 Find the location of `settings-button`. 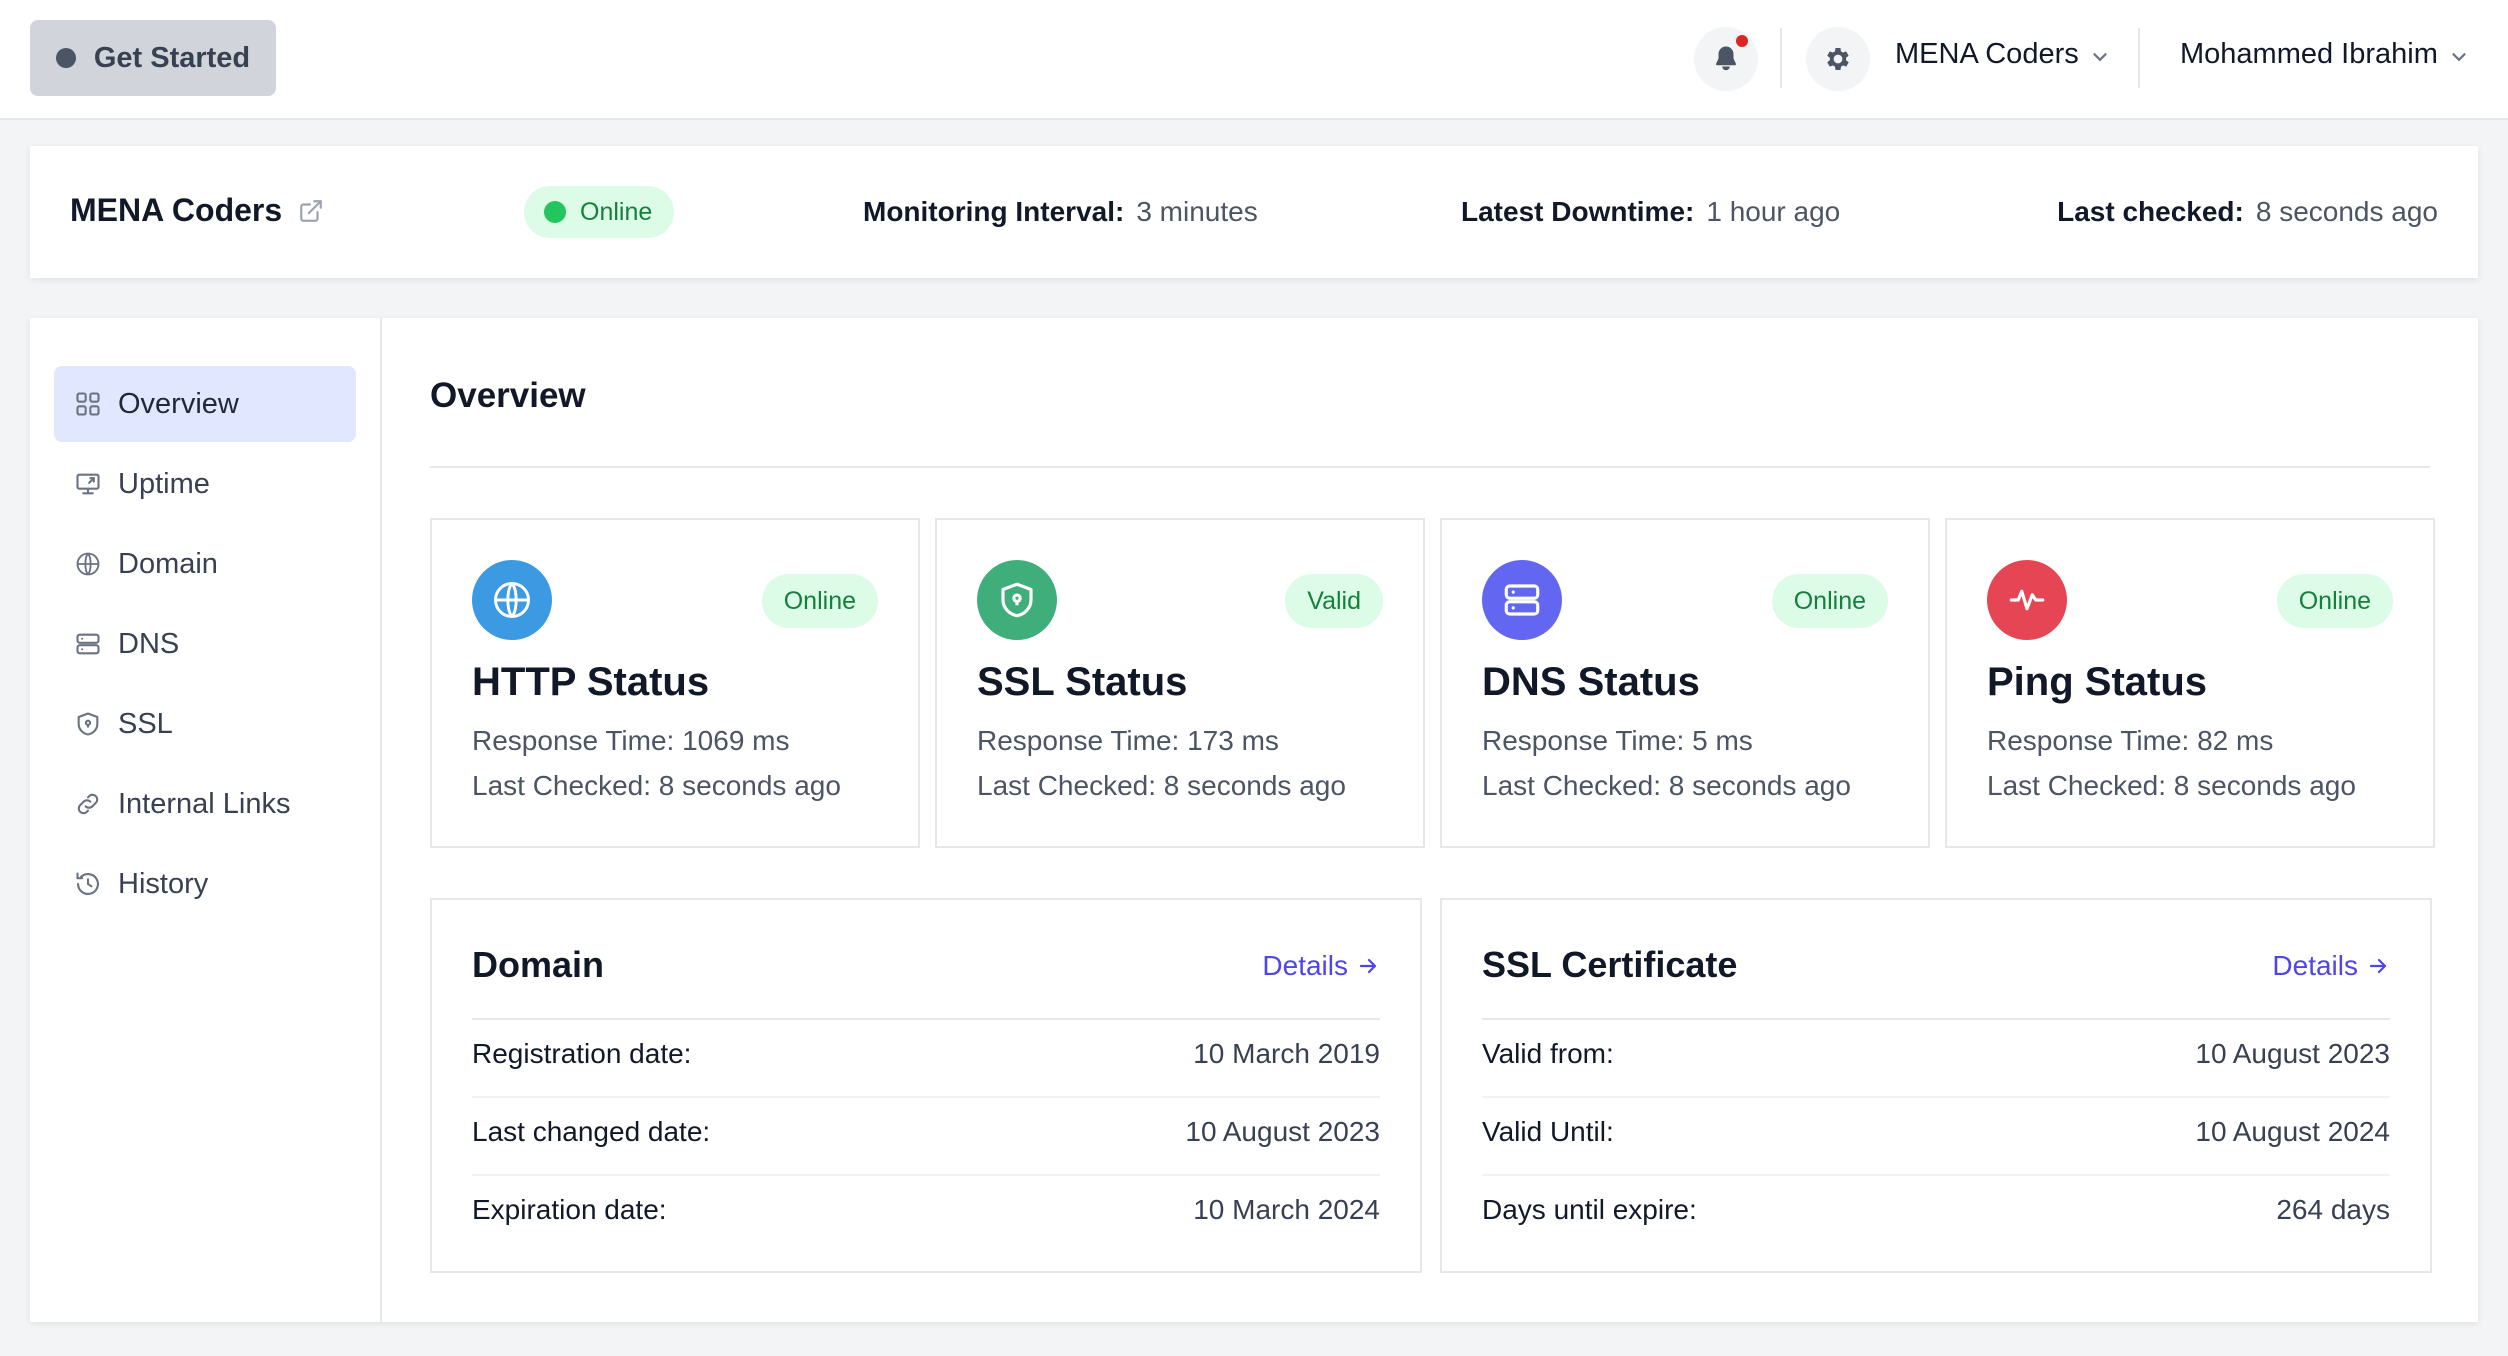

settings-button is located at coordinates (1838, 59).